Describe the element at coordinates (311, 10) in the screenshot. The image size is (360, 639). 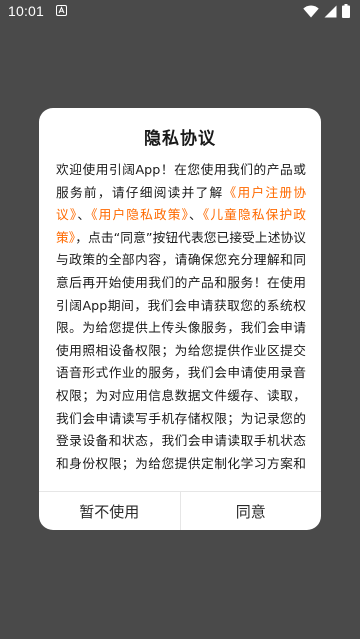
I see `wifi-icon` at that location.